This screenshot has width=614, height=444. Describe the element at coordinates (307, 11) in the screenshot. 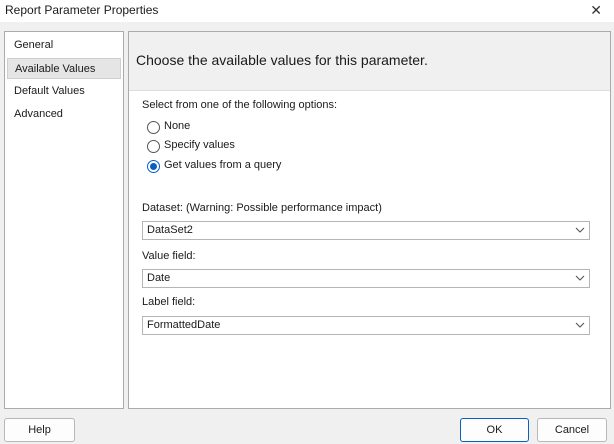

I see `title-bar: Report Parameter Properties ✕` at that location.